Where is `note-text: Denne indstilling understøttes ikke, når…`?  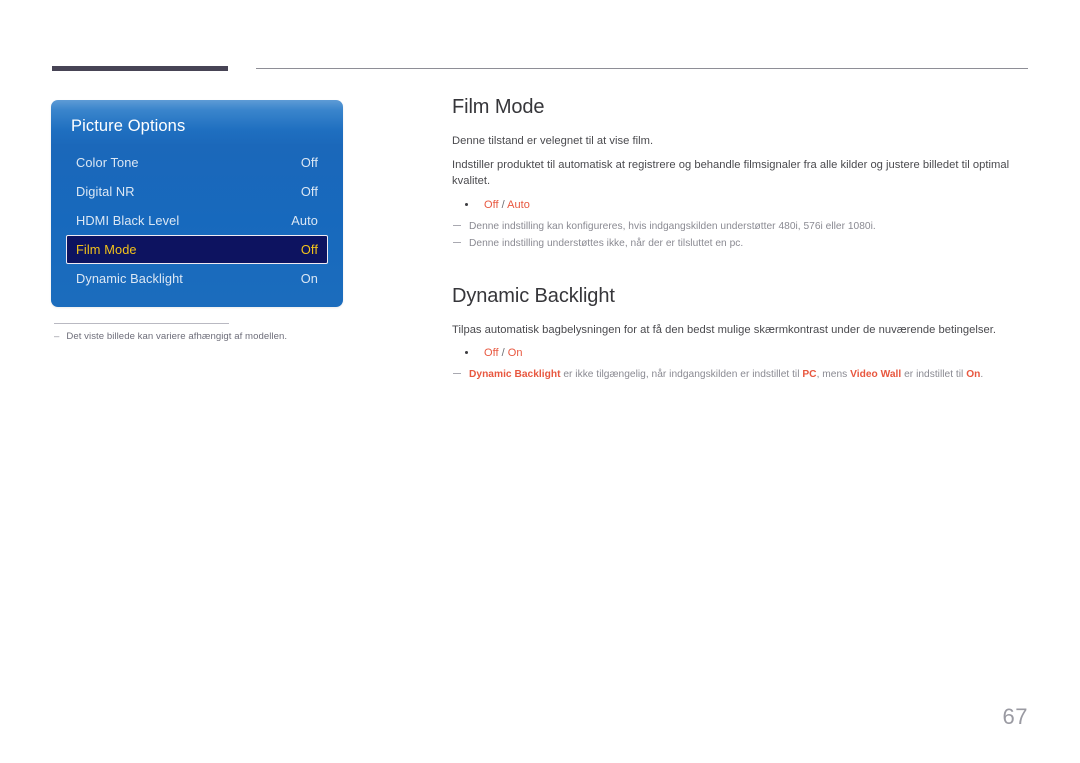 note-text: Denne indstilling understøttes ikke, når… is located at coordinates (606, 243).